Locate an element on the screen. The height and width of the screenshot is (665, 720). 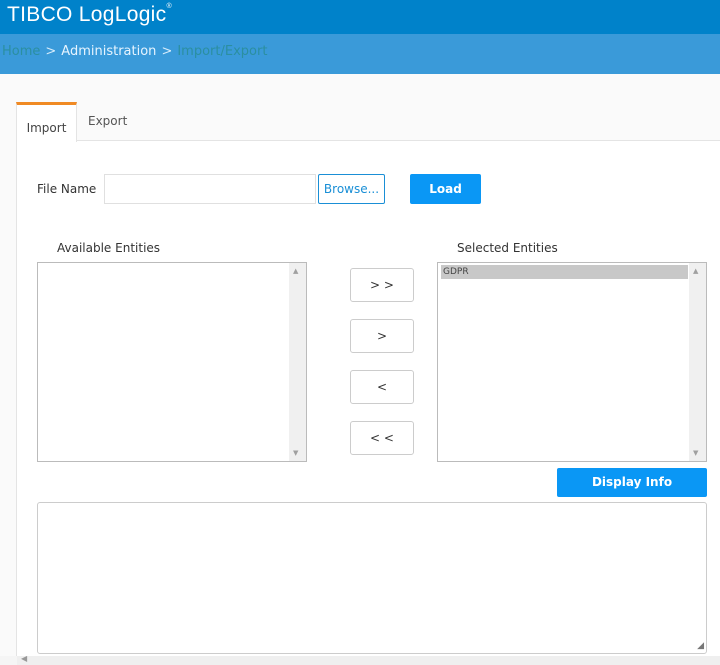
breadcrumb-home: Home is located at coordinates (21, 51).